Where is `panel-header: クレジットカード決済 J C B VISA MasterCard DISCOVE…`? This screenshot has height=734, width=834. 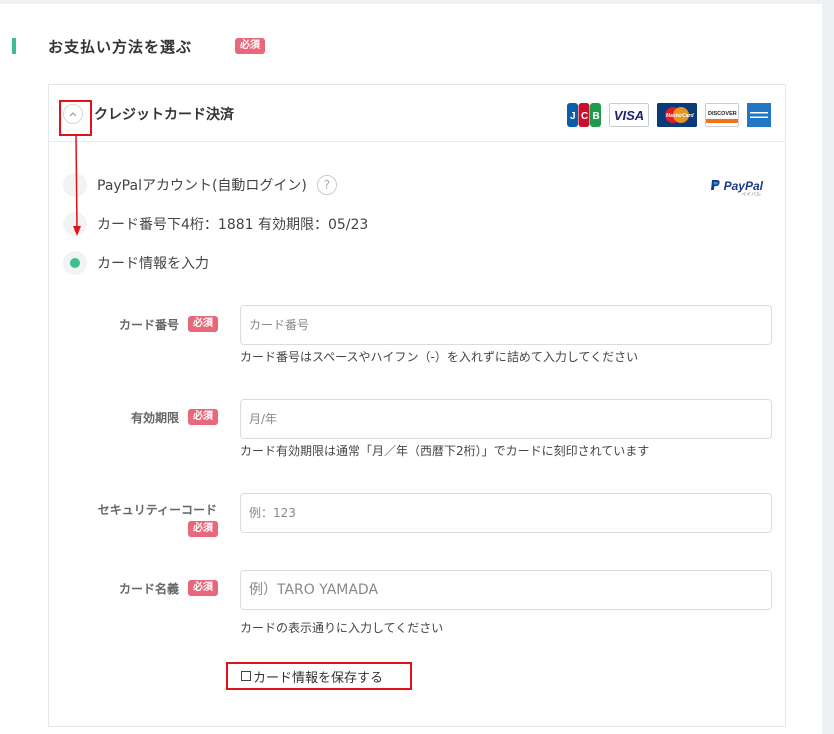
panel-header: クレジットカード決済 J C B VISA MasterCard DISCOVE… is located at coordinates (417, 113).